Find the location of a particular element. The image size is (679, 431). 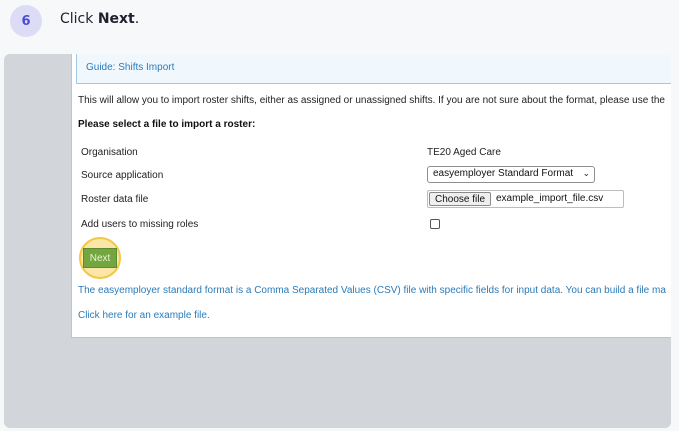

step-number-badge: 6 is located at coordinates (26, 21).